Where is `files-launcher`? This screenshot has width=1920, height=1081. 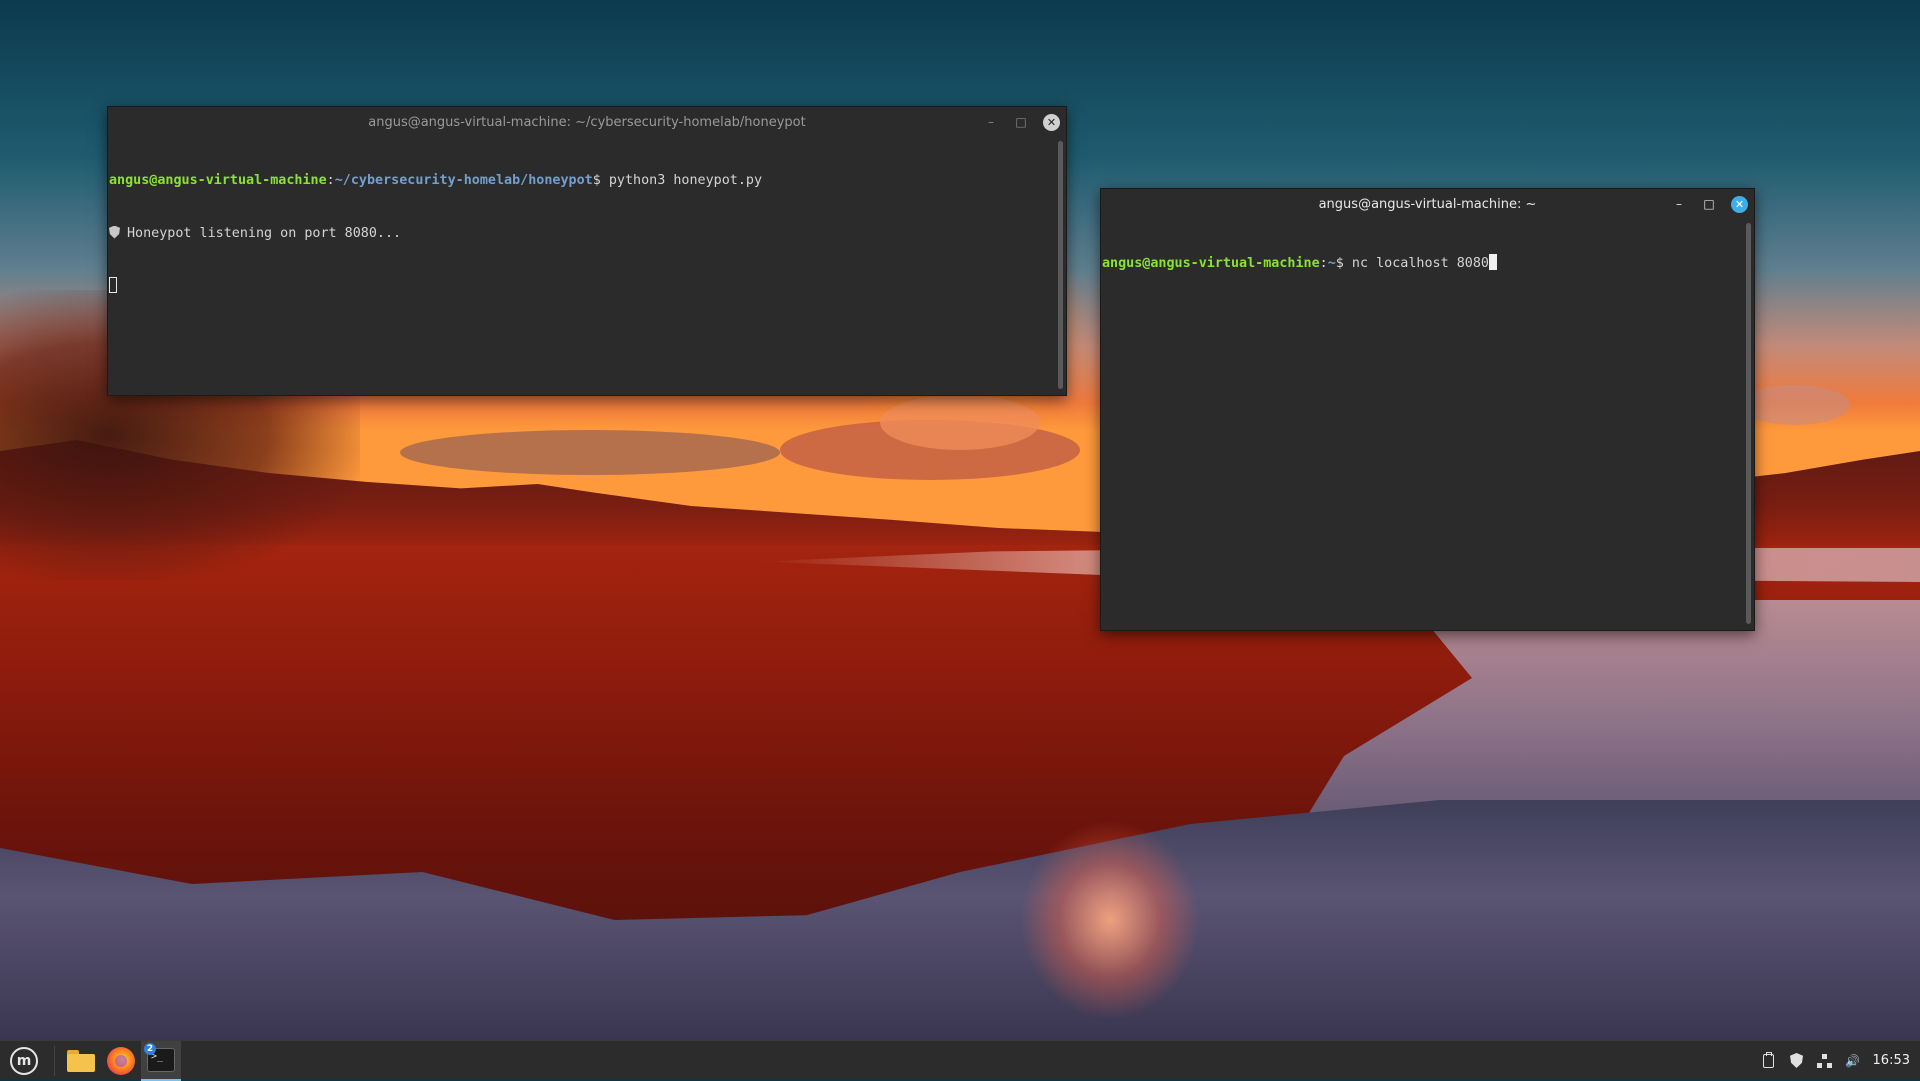 files-launcher is located at coordinates (81, 1061).